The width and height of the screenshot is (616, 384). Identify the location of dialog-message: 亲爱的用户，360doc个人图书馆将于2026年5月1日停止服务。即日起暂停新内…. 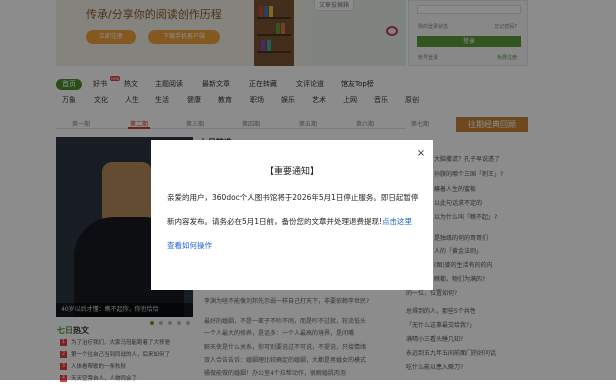
(293, 209).